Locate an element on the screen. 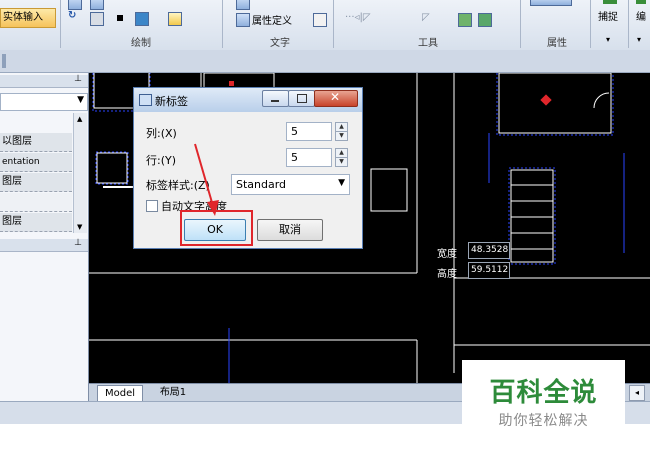  door-arc is located at coordinates (601, 100).